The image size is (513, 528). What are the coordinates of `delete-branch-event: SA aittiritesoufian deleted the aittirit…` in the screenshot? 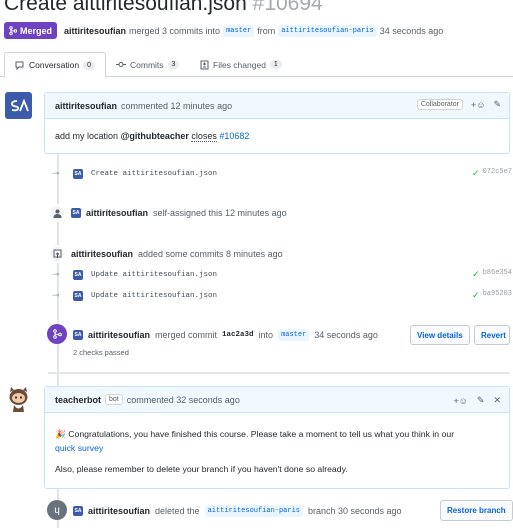 It's located at (237, 511).